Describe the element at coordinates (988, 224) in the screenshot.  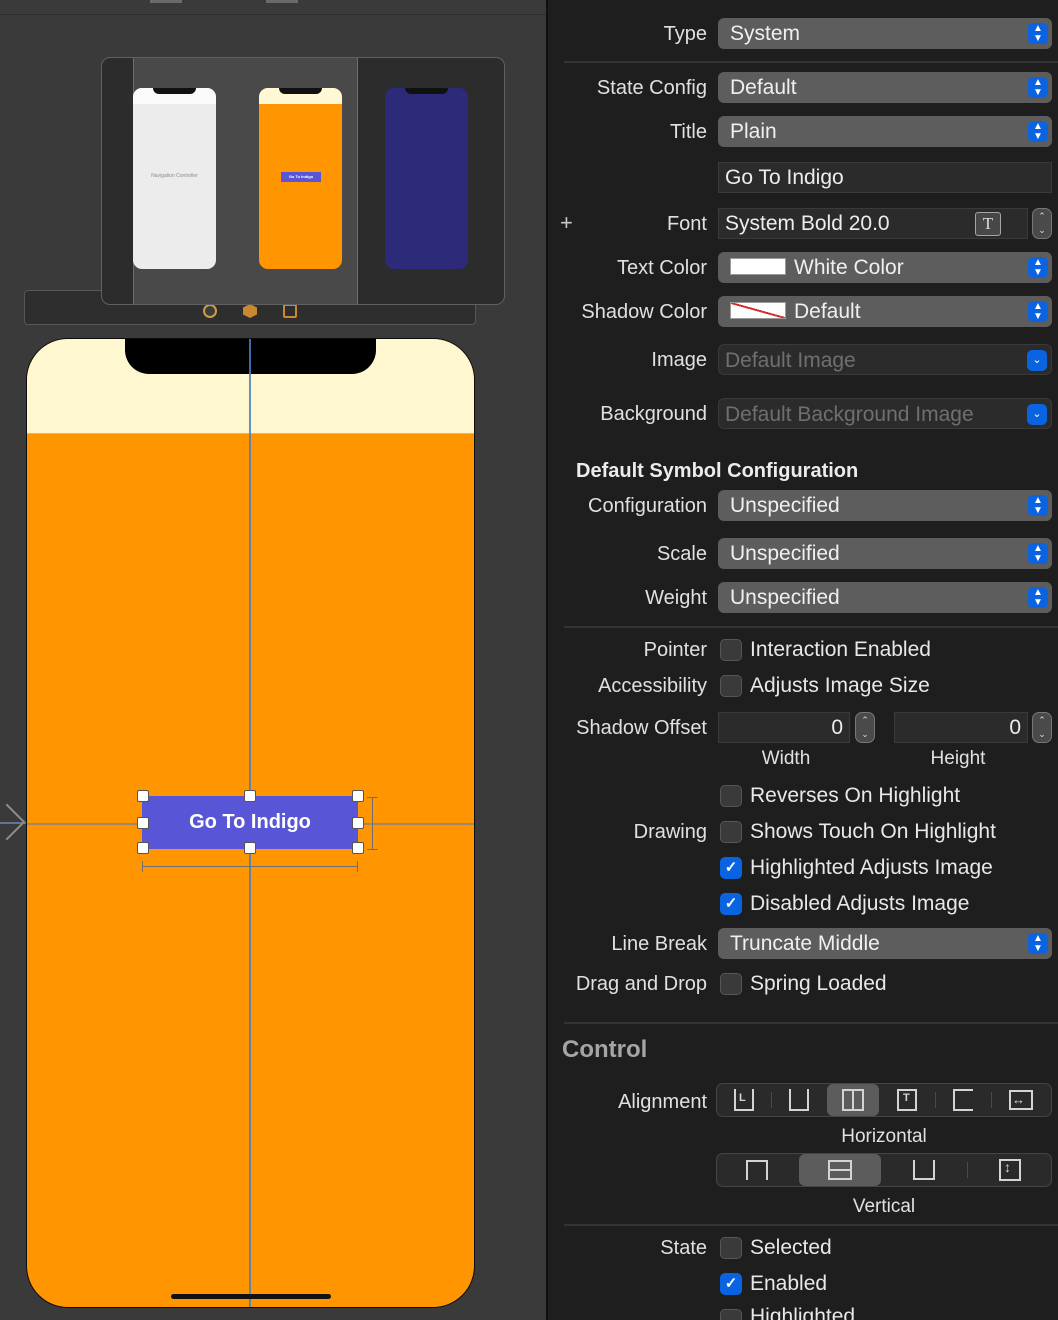
I see `font-picker-icon: T` at that location.